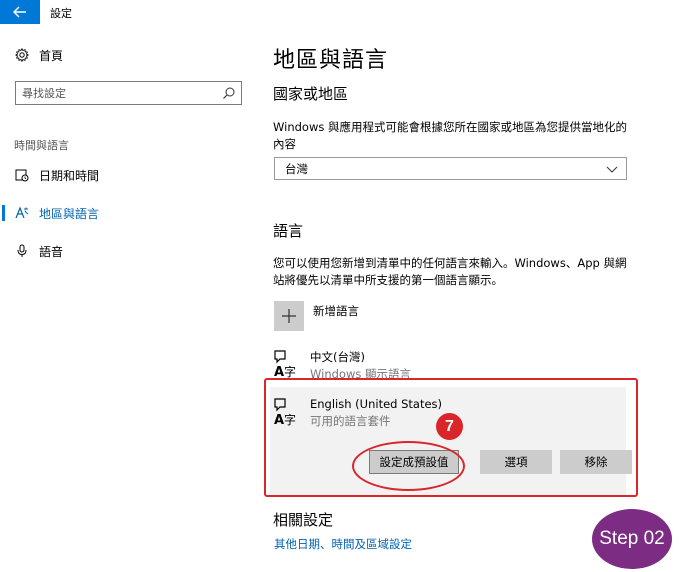 This screenshot has height=572, width=680. What do you see at coordinates (117, 93) in the screenshot?
I see `search-input` at bounding box center [117, 93].